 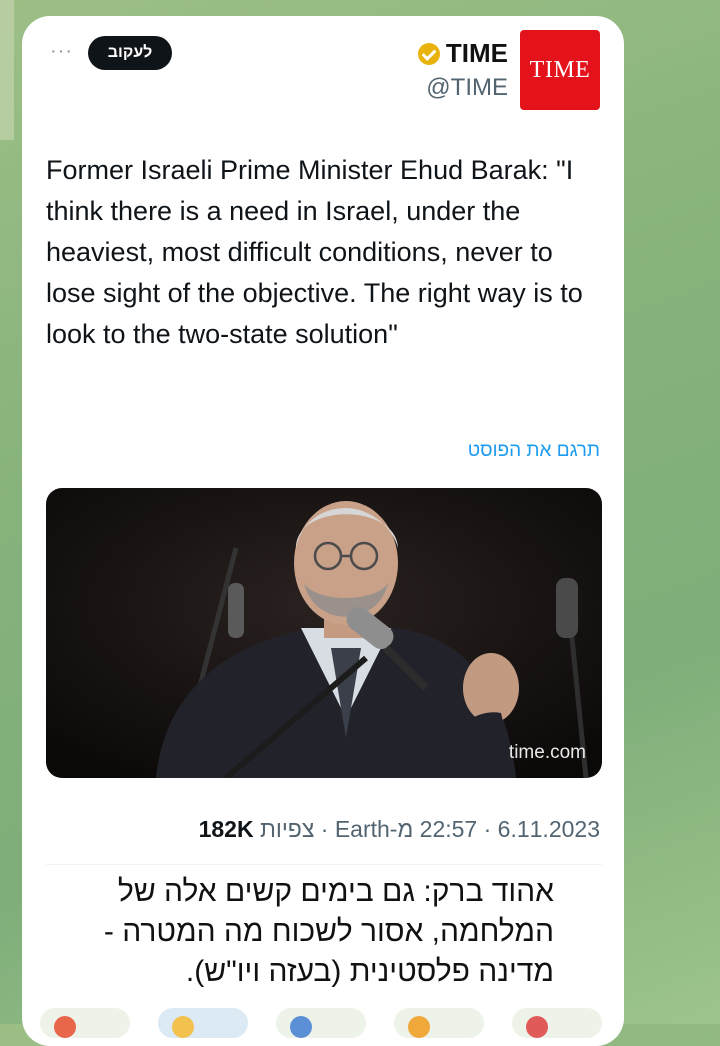 I want to click on views-label: צפיות, so click(x=287, y=829).